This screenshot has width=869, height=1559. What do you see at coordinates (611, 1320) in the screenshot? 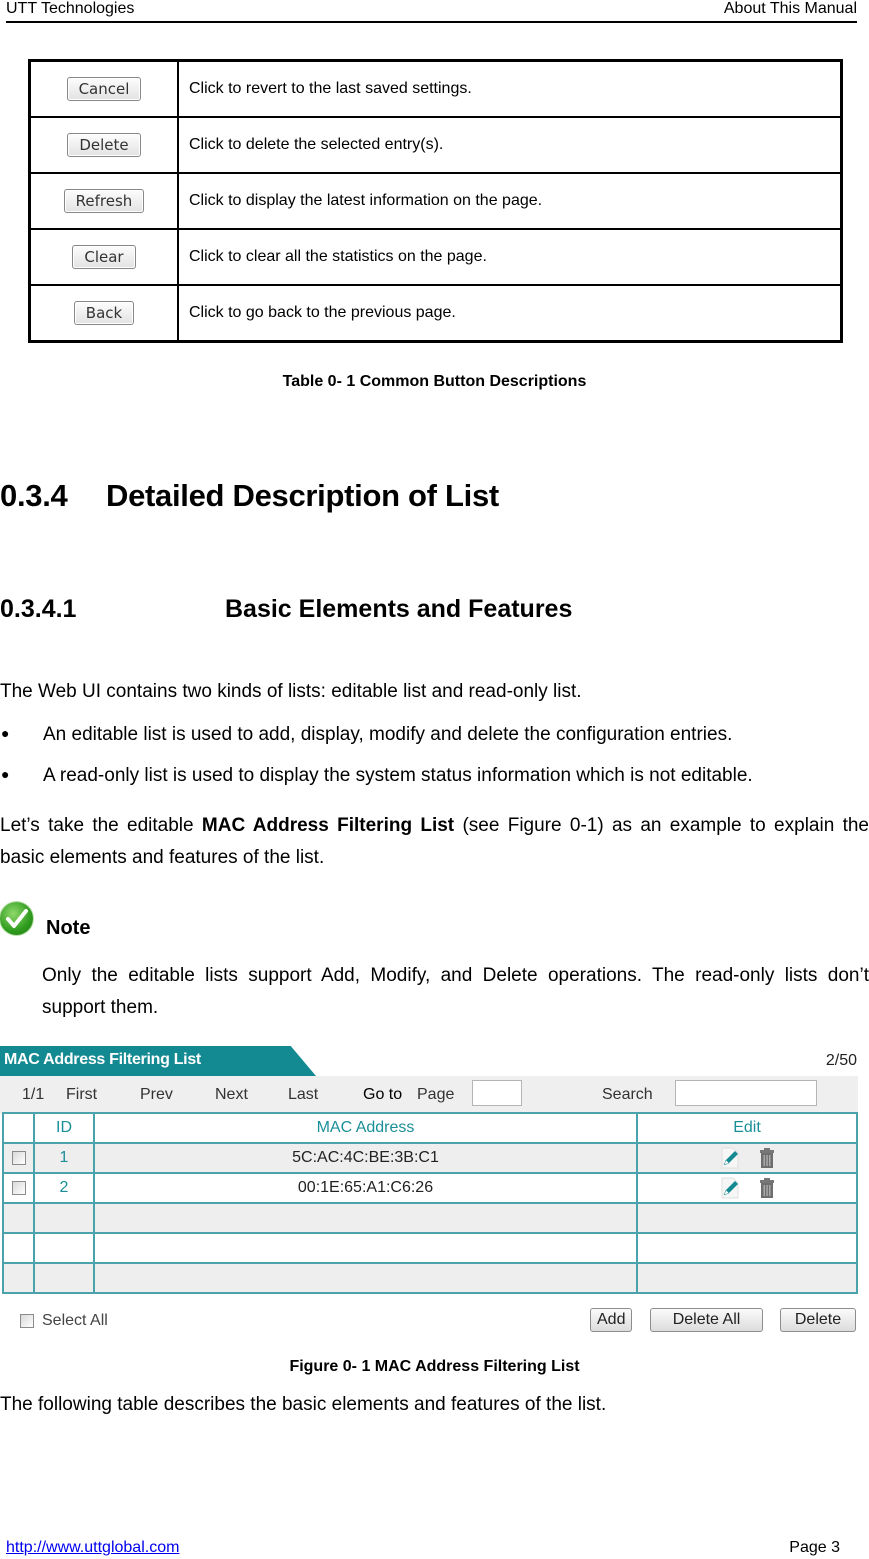
I see `add-button: Add` at bounding box center [611, 1320].